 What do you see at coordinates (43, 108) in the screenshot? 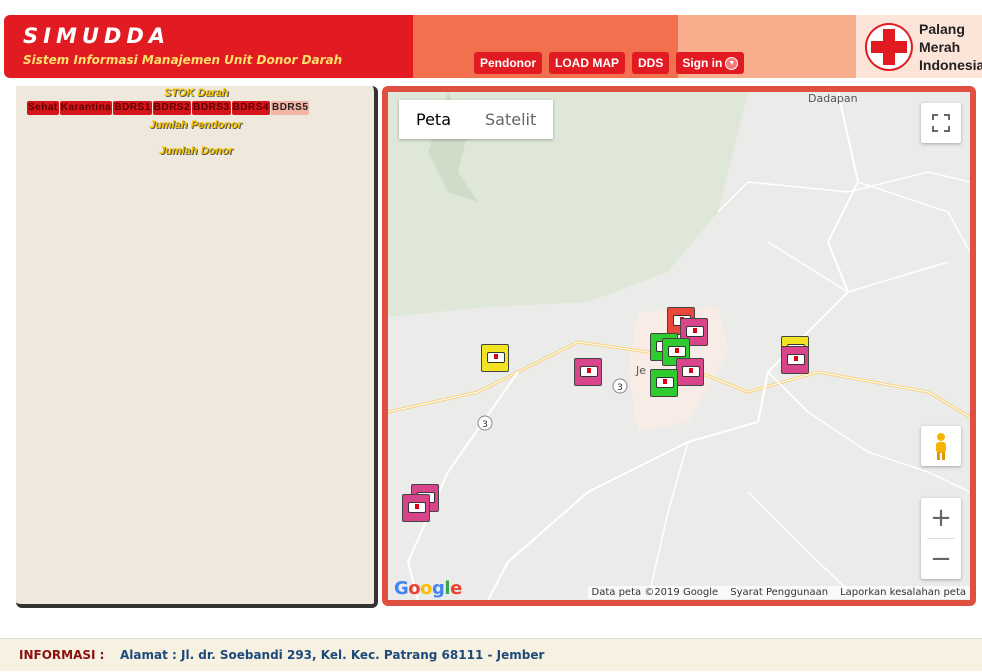
I see `category-sehat: Sehat` at bounding box center [43, 108].